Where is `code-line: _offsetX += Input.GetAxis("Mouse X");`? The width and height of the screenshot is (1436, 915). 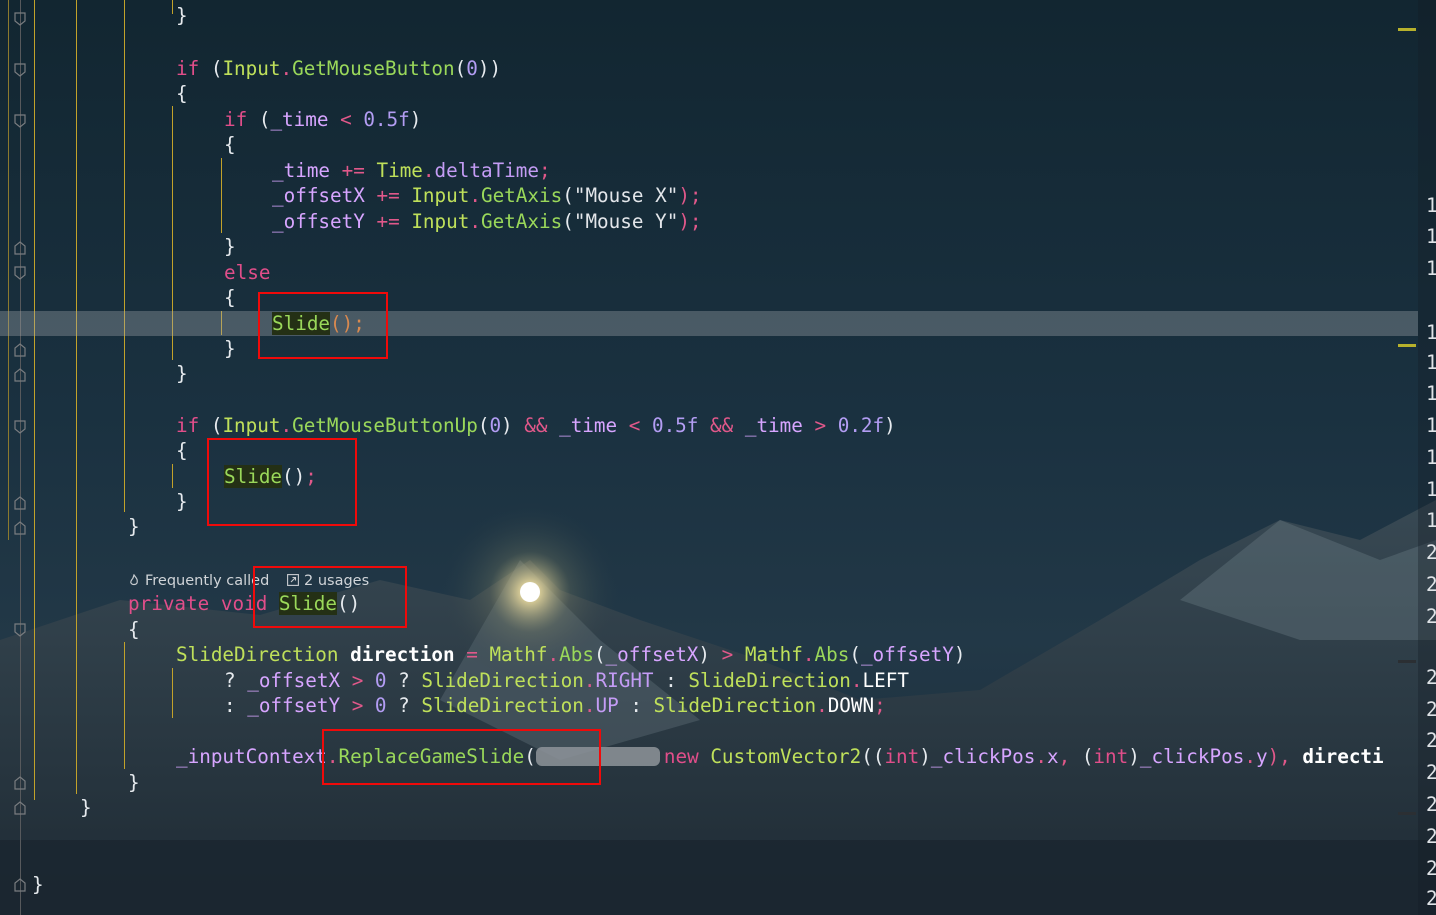 code-line: _offsetX += Input.GetAxis("Mouse X"); is located at coordinates (487, 195).